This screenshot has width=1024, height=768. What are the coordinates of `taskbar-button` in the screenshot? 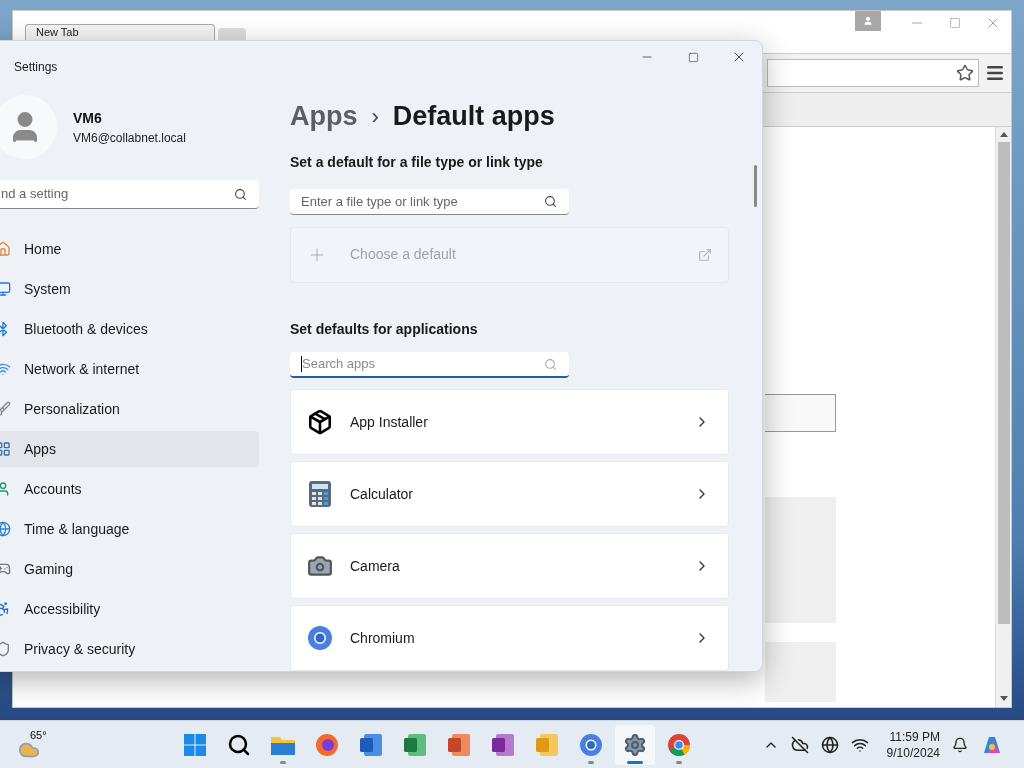 It's located at (635, 744).